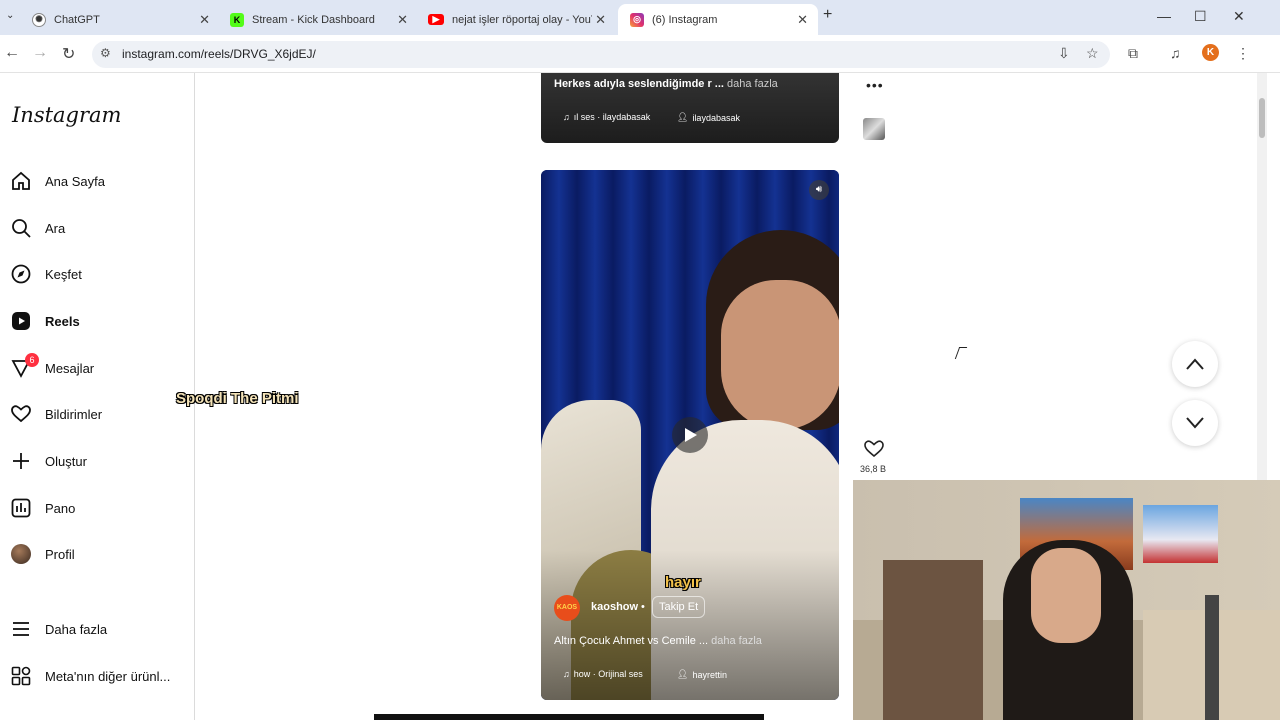  What do you see at coordinates (709, 674) in the screenshot?
I see `tagged-text: hayrettin` at bounding box center [709, 674].